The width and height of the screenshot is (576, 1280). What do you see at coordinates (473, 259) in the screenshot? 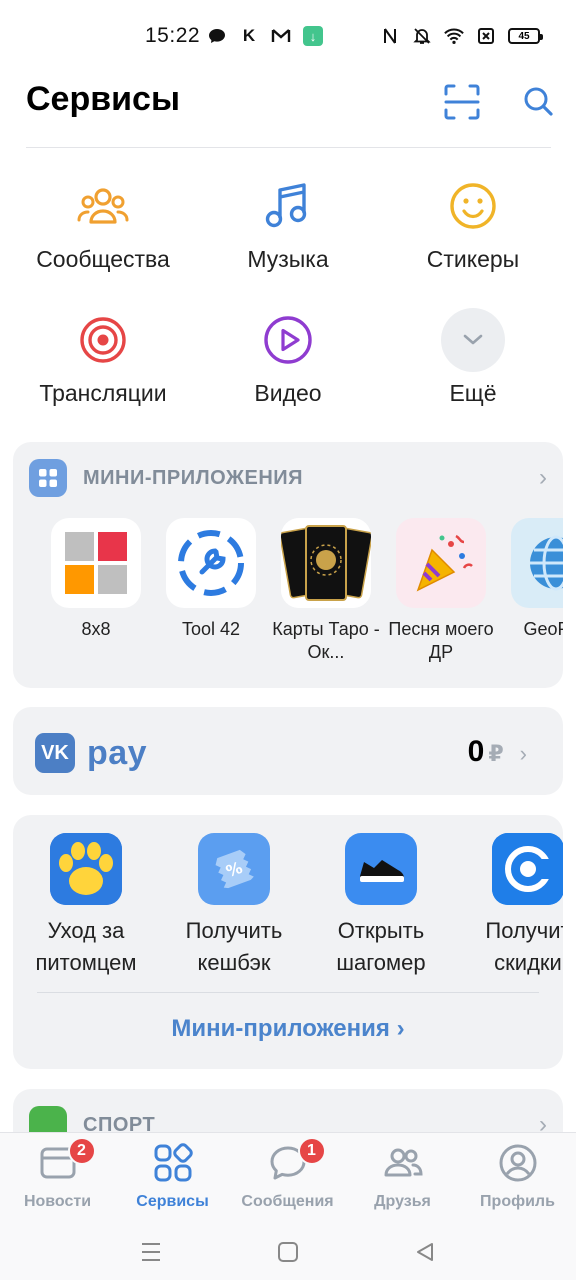
I see `service-label: Стикеры` at bounding box center [473, 259].